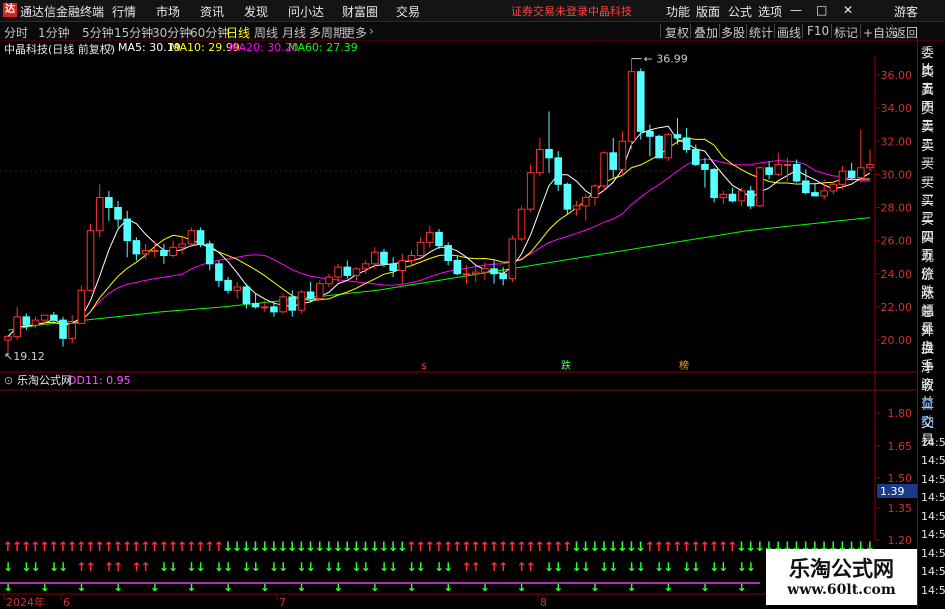  I want to click on watermark-title: 乐淘公式网, so click(841, 569).